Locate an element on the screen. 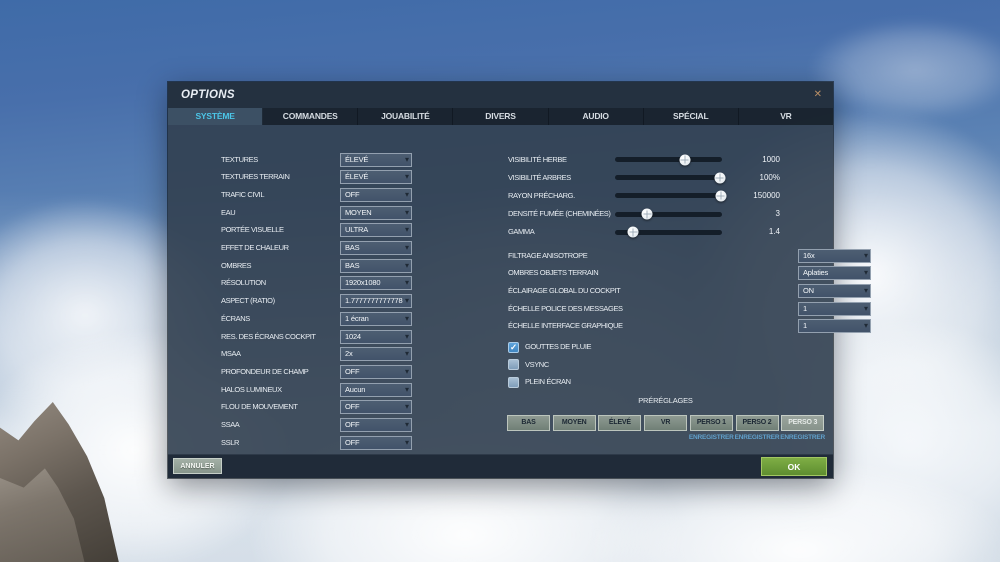 This screenshot has height=562, width=1000. setting-row: FILTRAGE ANISOTROPE 16x ▾ is located at coordinates (519, 255).